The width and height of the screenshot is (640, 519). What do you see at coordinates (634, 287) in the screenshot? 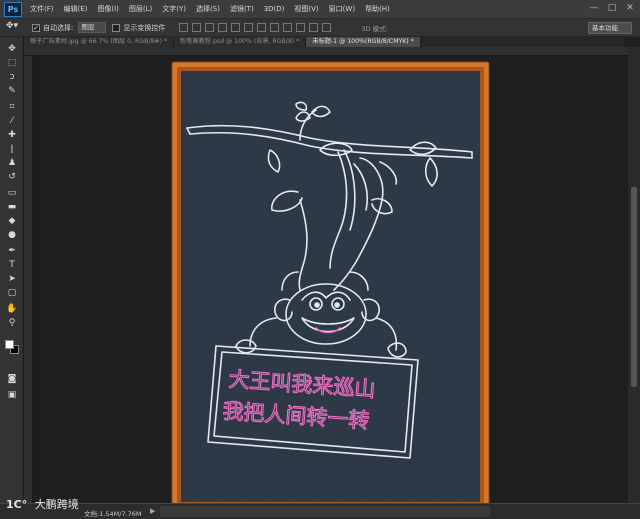
I see `scroll-thumb` at bounding box center [634, 287].